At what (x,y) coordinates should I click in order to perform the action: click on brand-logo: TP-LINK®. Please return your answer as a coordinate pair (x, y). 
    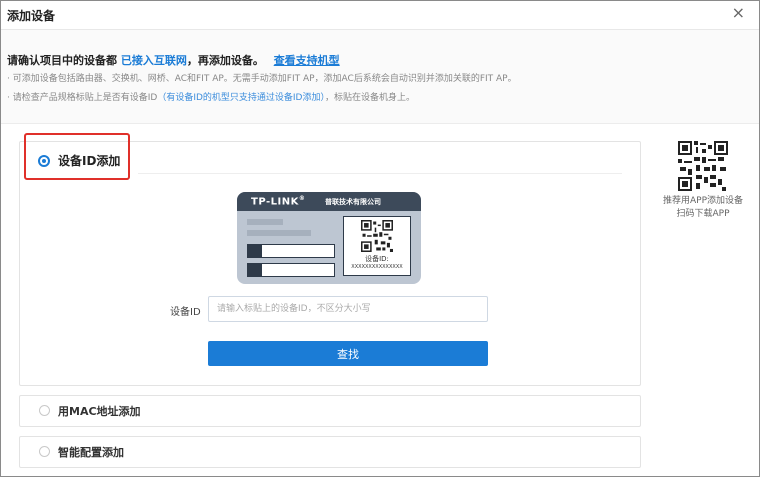
    Looking at the image, I should click on (278, 201).